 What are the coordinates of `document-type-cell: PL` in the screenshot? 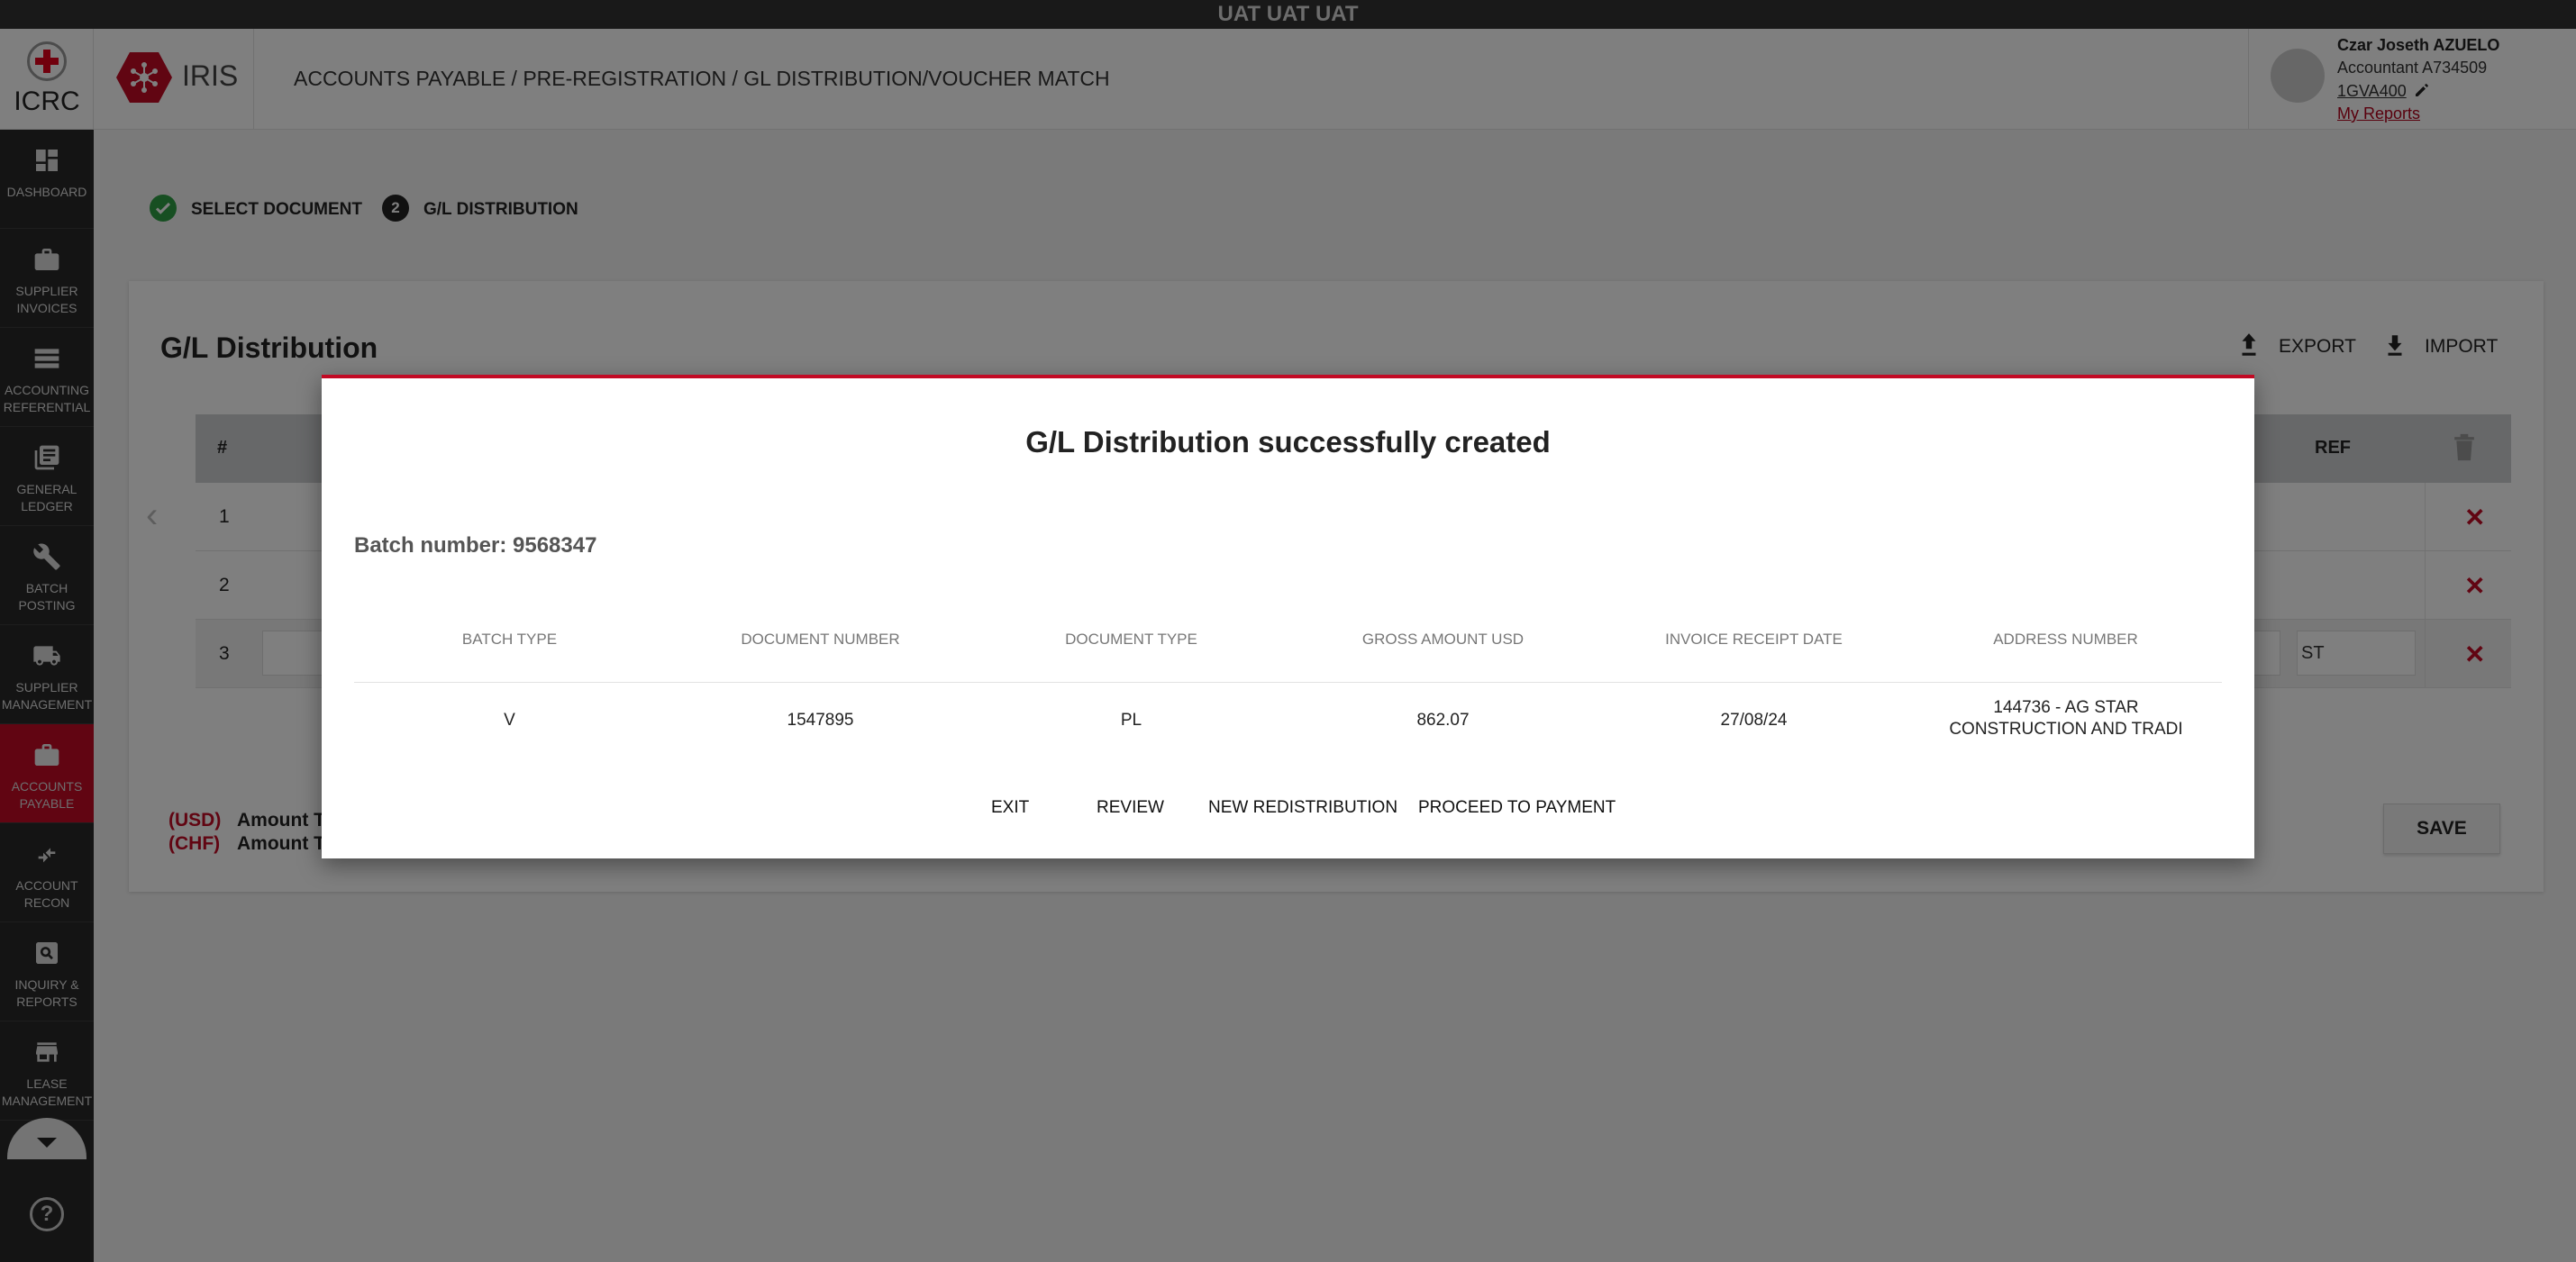 It's located at (1131, 720).